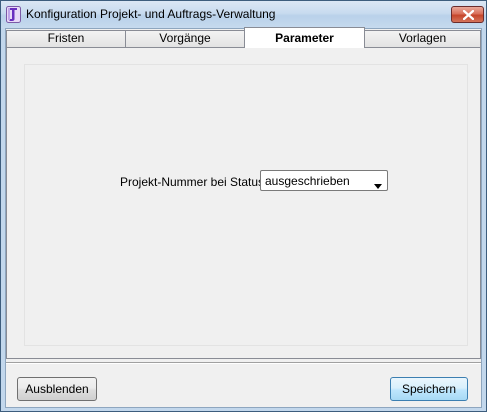  I want to click on close-button, so click(467, 14).